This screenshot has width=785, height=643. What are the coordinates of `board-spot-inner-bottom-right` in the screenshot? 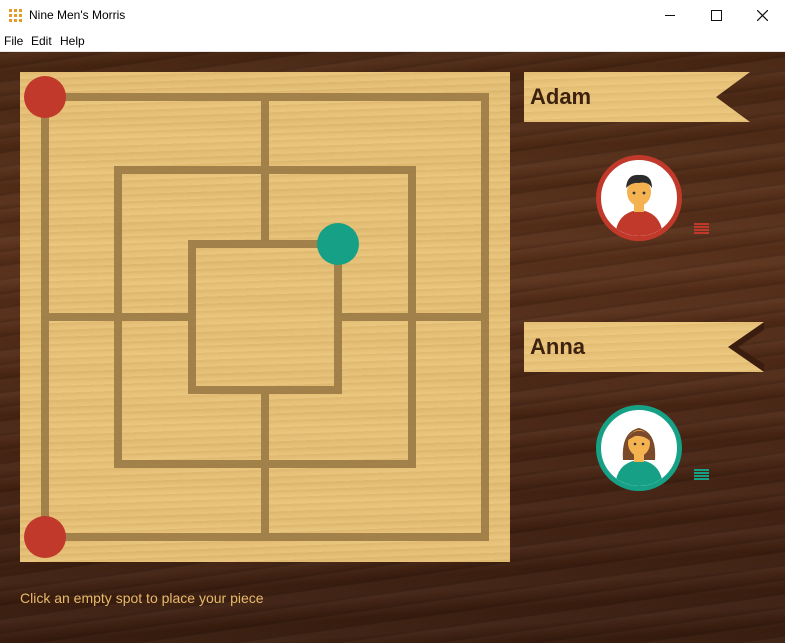 It's located at (338, 390).